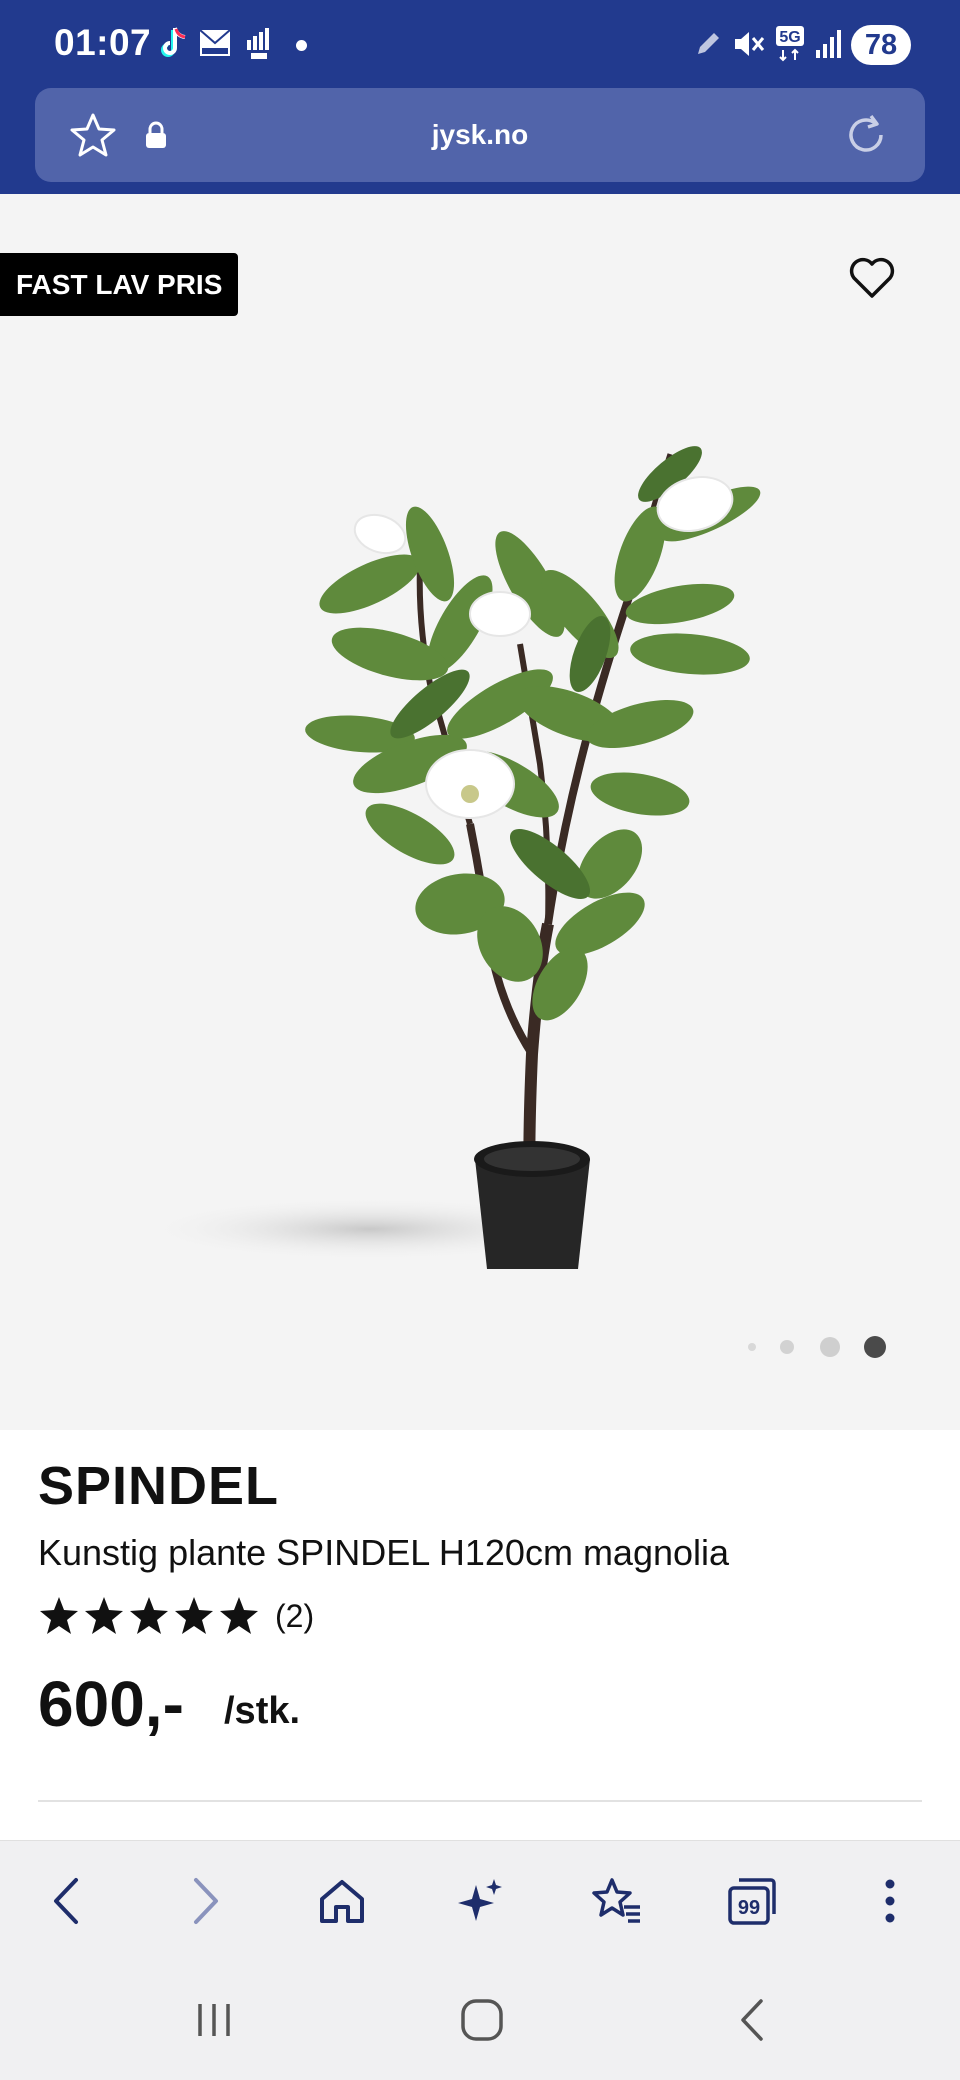  What do you see at coordinates (119, 284) in the screenshot?
I see `price-badge: FAST LAV PRIS` at bounding box center [119, 284].